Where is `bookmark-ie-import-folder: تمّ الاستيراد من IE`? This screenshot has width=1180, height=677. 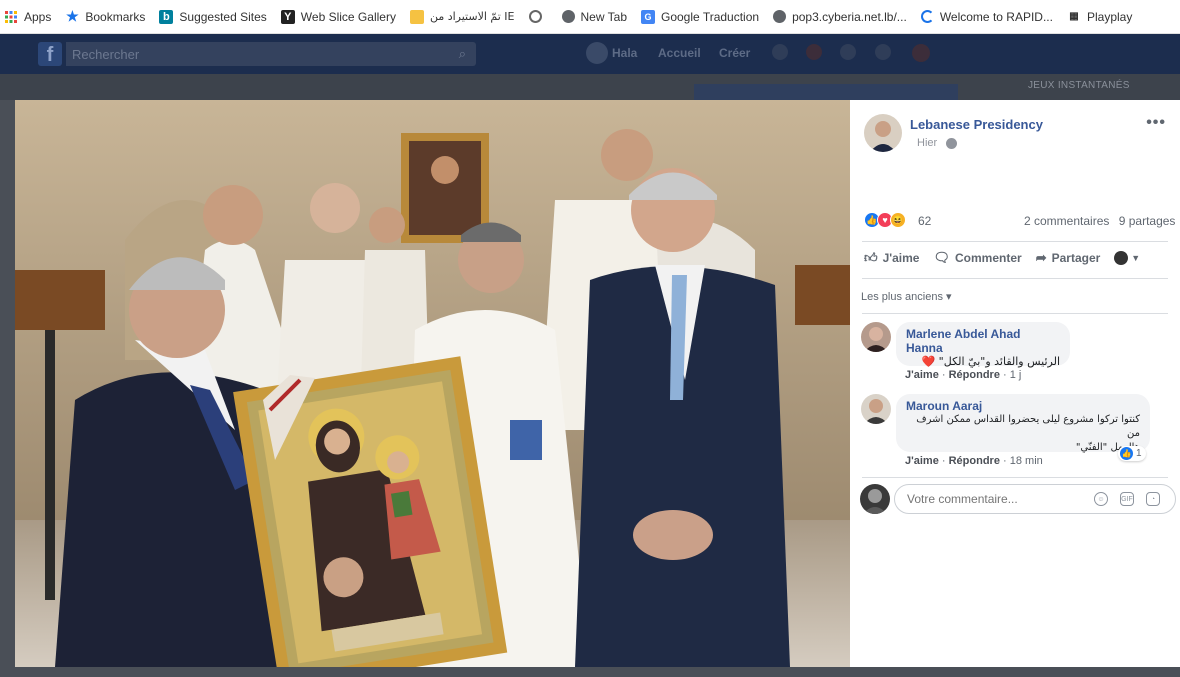 bookmark-ie-import-folder: تمّ الاستيراد من IE is located at coordinates (462, 16).